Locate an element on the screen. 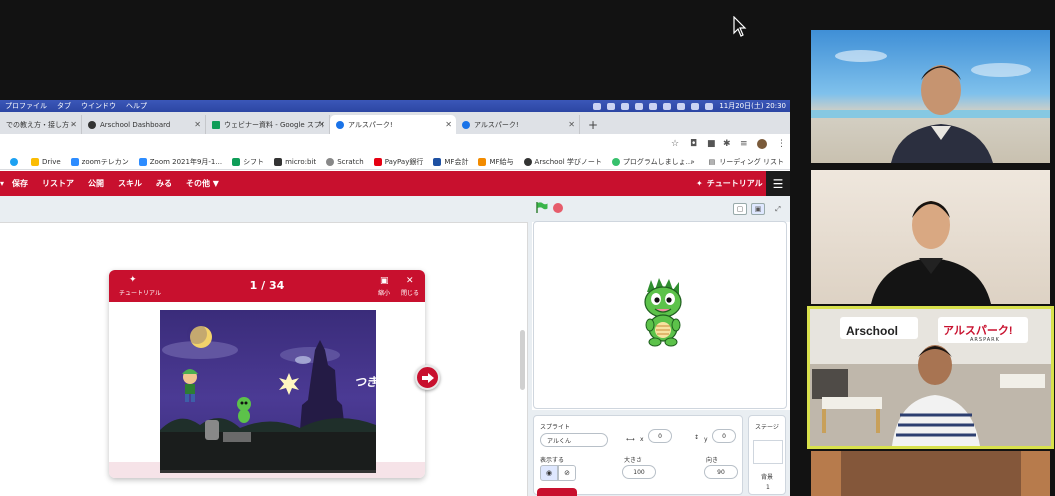 This screenshot has height=496, width=1055. reading-list-label: リーディング リスト is located at coordinates (751, 162).